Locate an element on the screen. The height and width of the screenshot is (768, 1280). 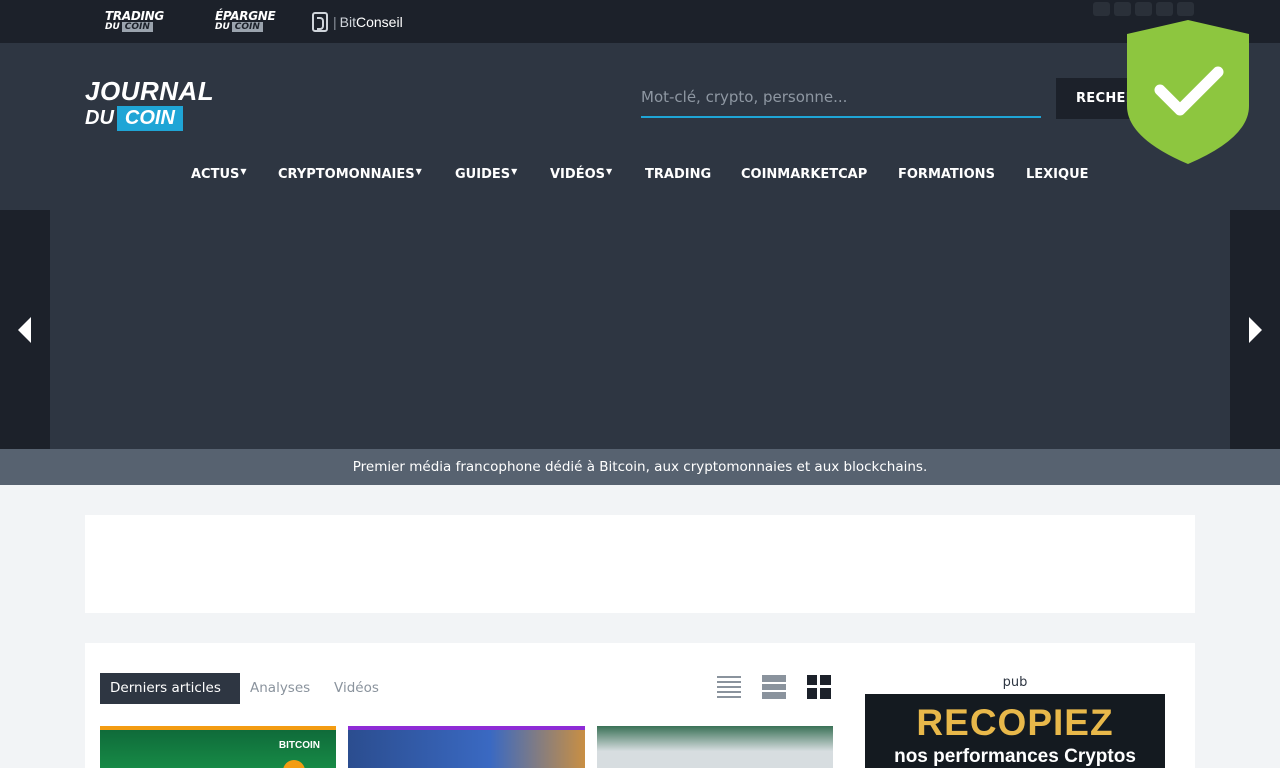
nav-videos: VIDÉOS▼ is located at coordinates (581, 174).